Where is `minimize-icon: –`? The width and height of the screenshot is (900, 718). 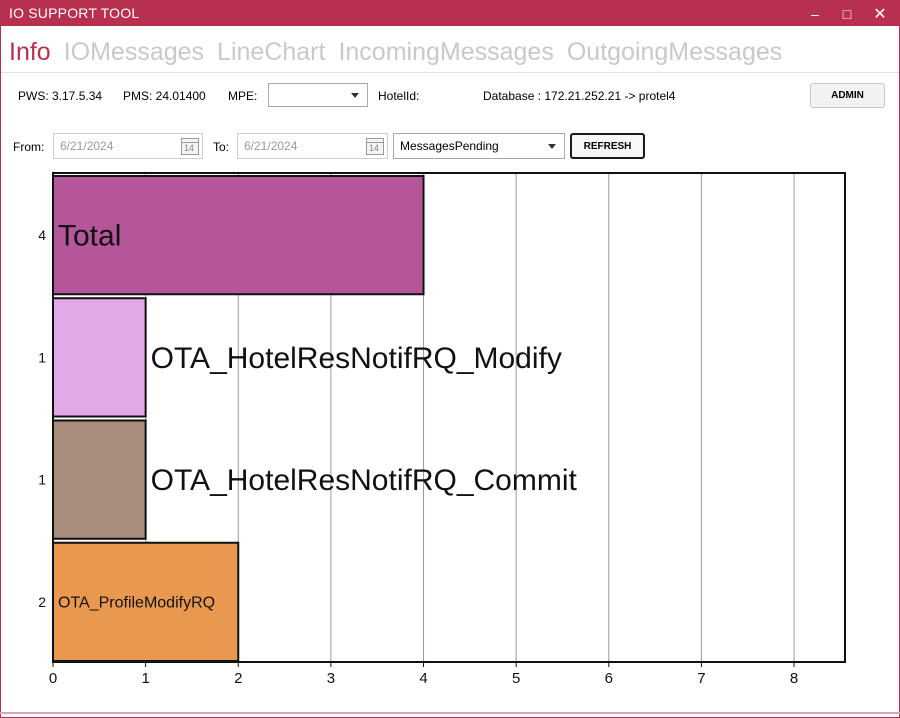
minimize-icon: – is located at coordinates (815, 13).